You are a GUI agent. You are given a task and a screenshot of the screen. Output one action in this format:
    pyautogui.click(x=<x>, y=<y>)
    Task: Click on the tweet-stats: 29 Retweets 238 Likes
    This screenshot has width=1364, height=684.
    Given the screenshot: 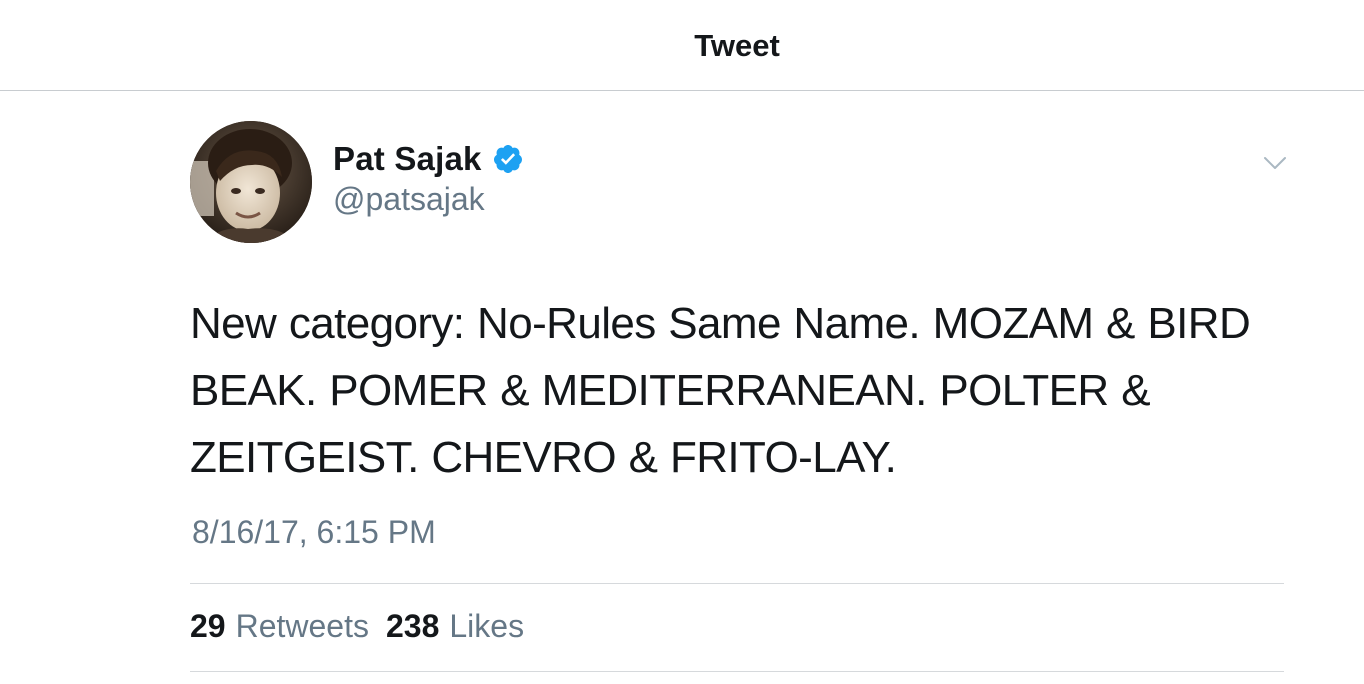 What is the action you would take?
    pyautogui.click(x=357, y=626)
    